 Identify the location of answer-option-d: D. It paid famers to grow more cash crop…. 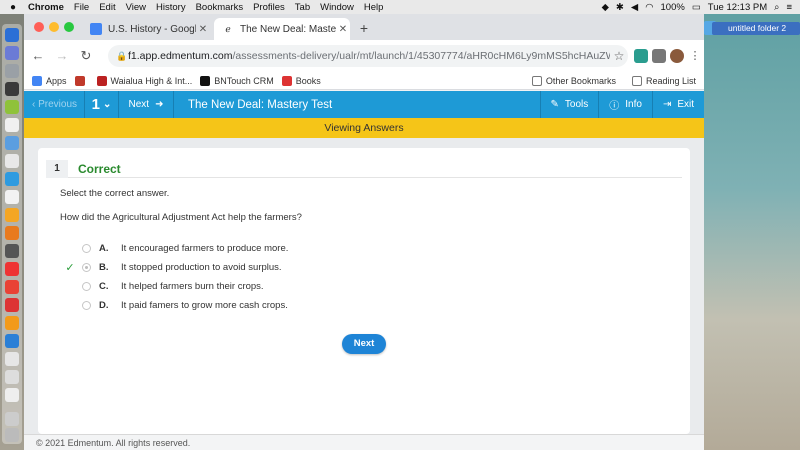
(238, 305).